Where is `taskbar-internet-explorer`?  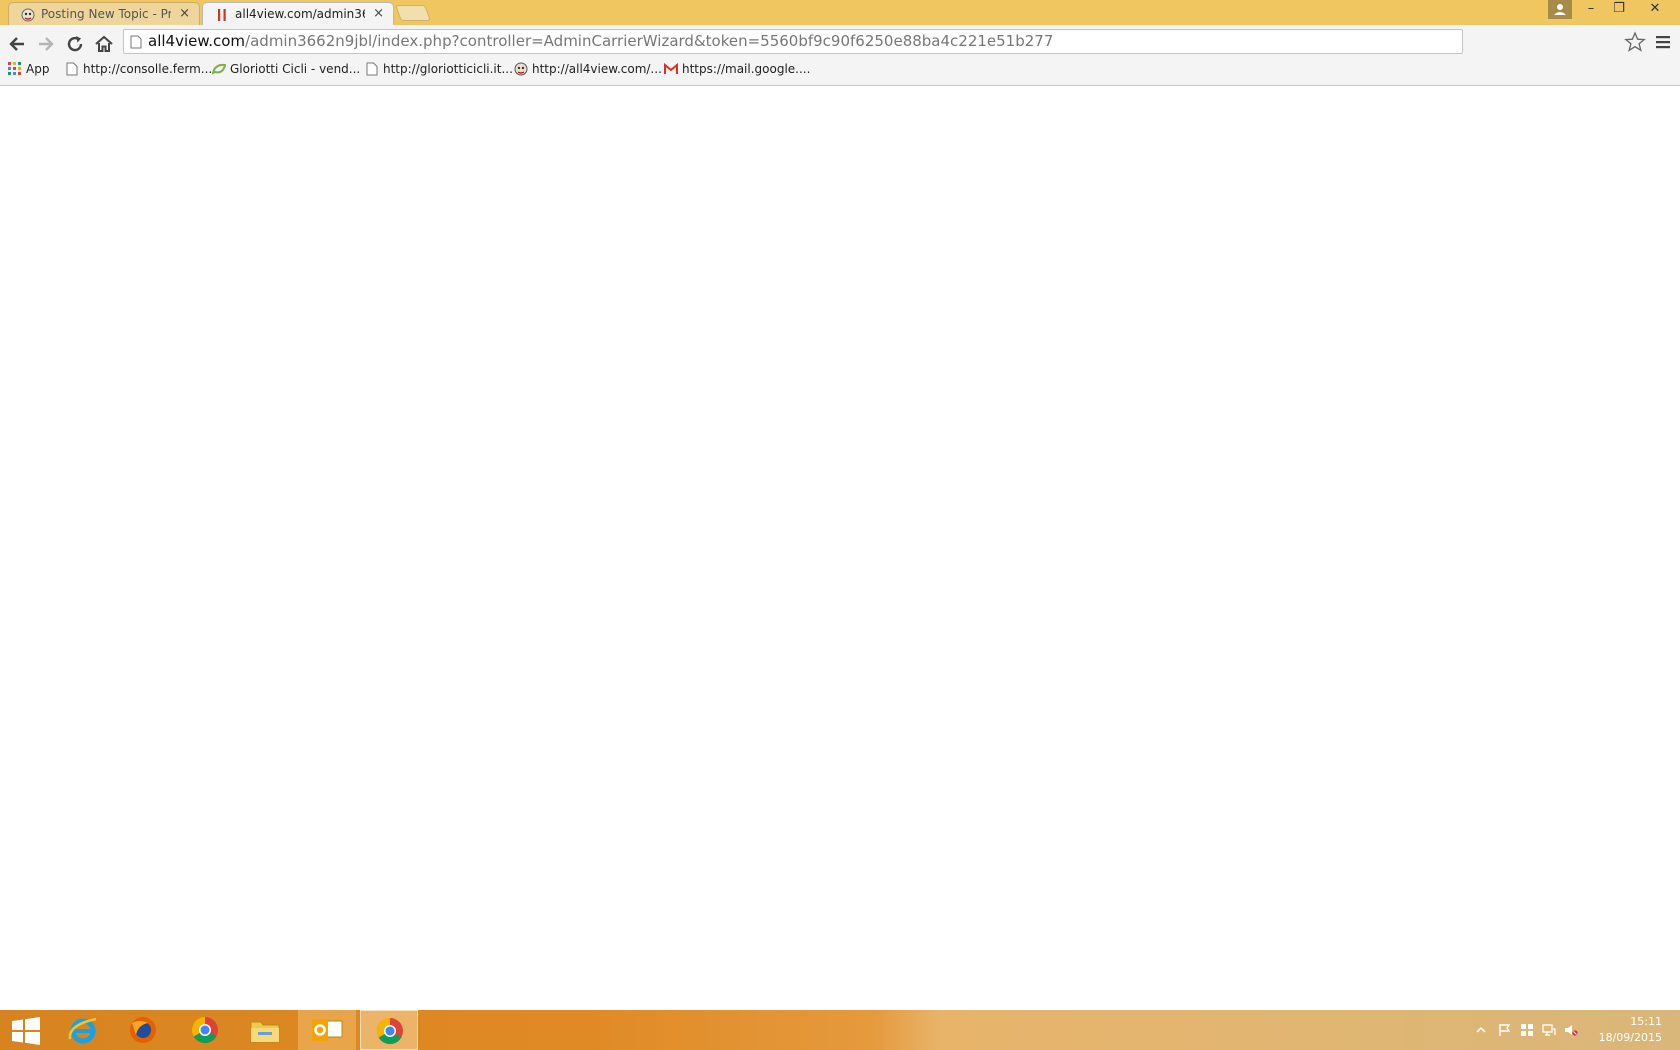 taskbar-internet-explorer is located at coordinates (83, 1030).